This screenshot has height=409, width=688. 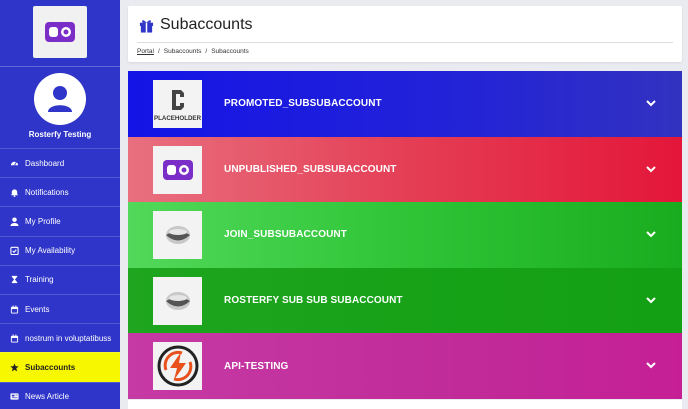 I want to click on user-avatar-icon, so click(x=60, y=99).